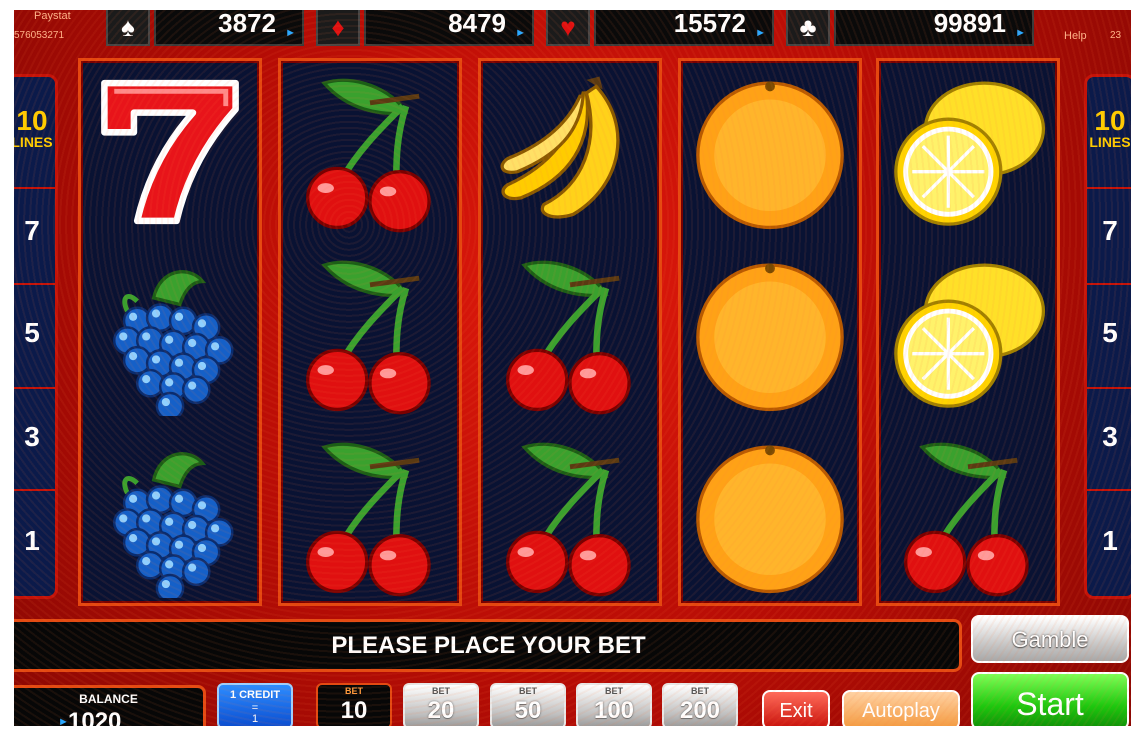  I want to click on bet-button-10: BET 10, so click(354, 704).